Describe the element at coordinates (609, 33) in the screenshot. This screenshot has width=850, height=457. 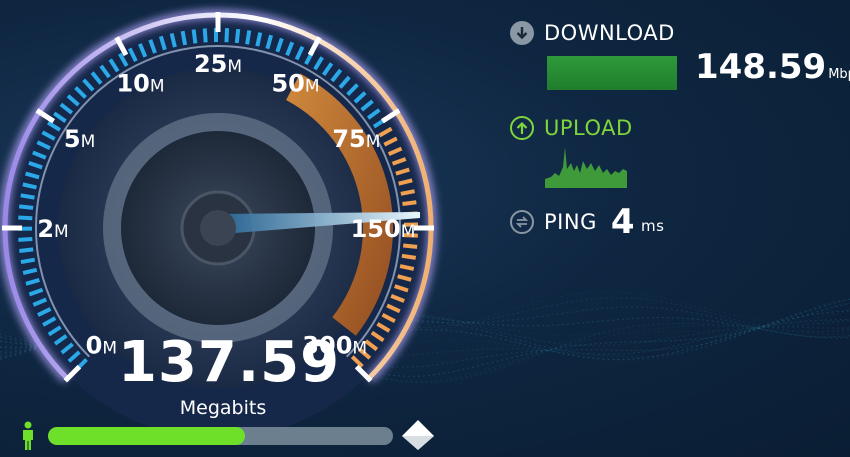
I see `download-label: DOWNLOAD` at that location.